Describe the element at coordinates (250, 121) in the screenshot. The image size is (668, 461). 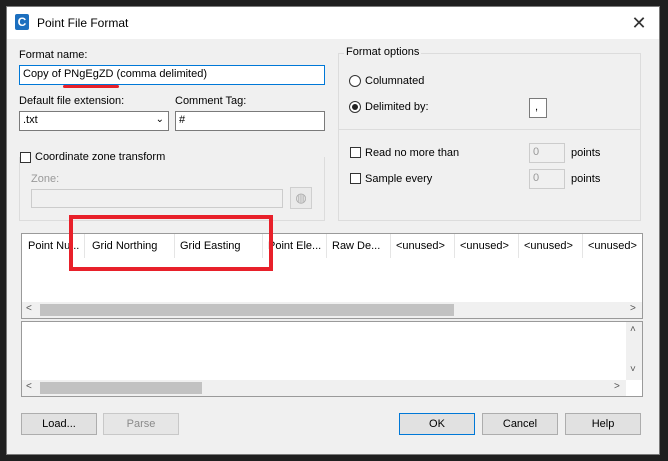
I see `comment-tag-input: #` at that location.